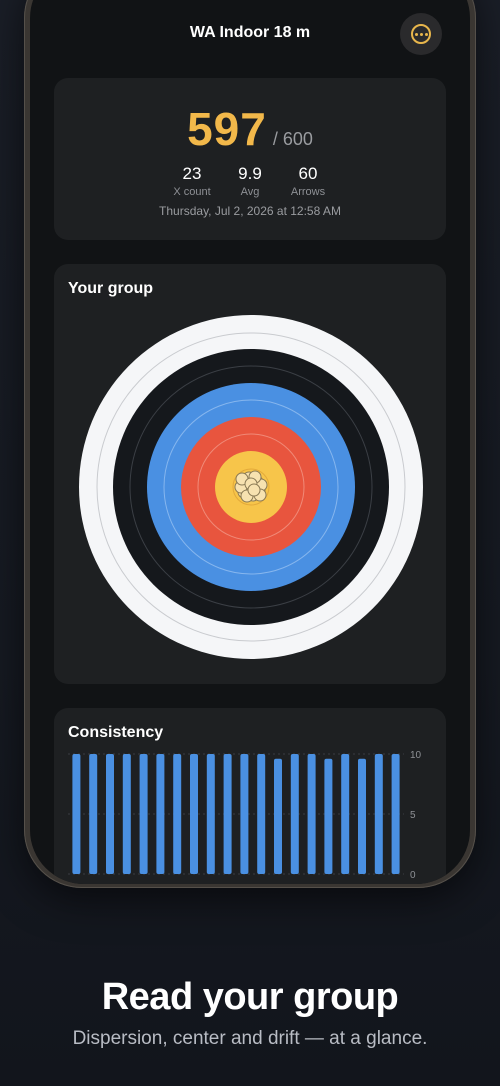 The image size is (500, 1086). Describe the element at coordinates (413, 874) in the screenshot. I see `y-tick-label: 0` at that location.